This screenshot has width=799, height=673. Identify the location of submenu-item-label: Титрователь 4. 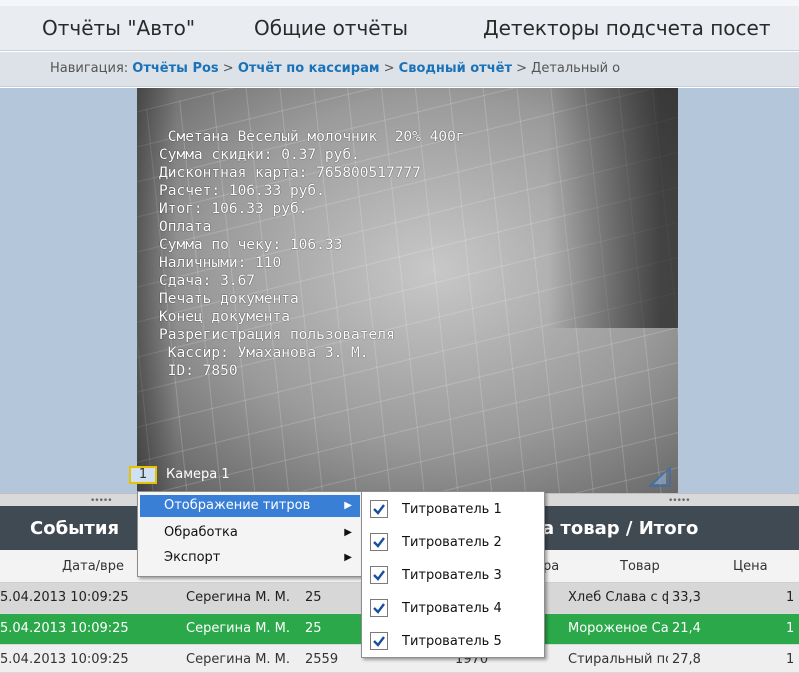
(452, 608).